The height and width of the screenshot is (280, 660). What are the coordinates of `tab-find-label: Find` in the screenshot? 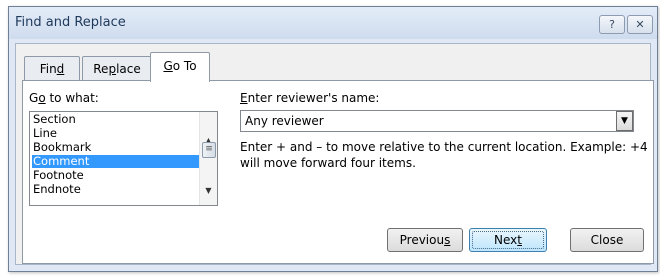 It's located at (52, 69).